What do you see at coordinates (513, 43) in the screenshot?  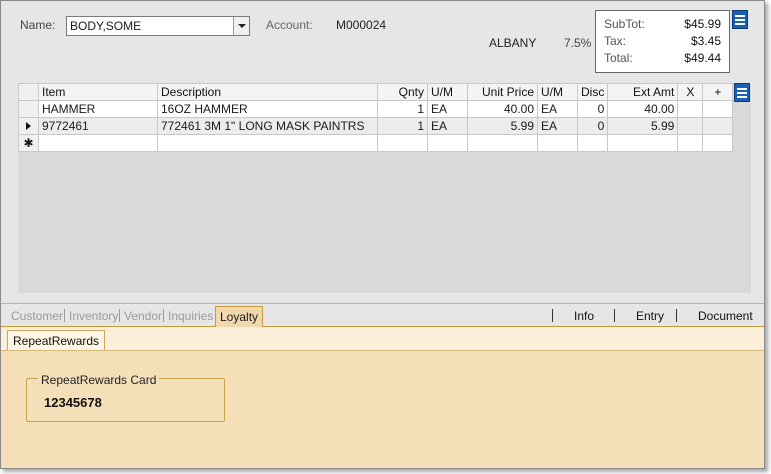 I see `store-city: ALBANY` at bounding box center [513, 43].